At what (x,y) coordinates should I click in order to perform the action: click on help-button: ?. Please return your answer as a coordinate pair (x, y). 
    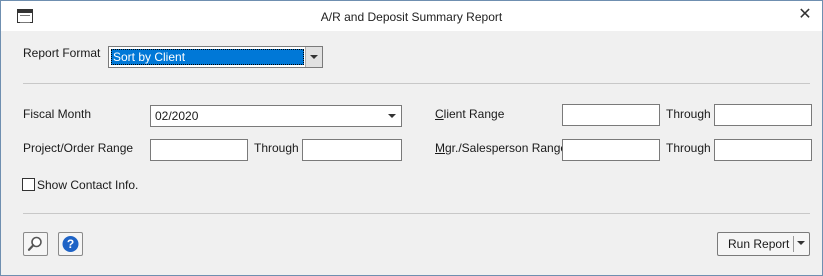
    Looking at the image, I should click on (70, 244).